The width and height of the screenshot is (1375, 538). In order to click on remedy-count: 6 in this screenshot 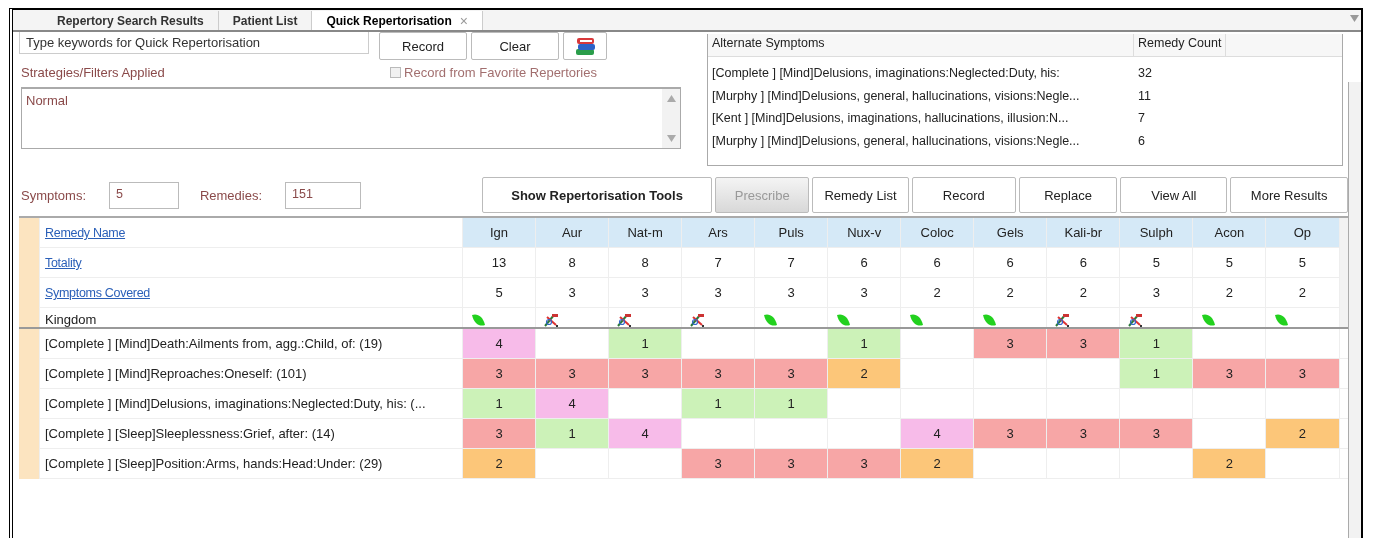, I will do `click(1141, 140)`.